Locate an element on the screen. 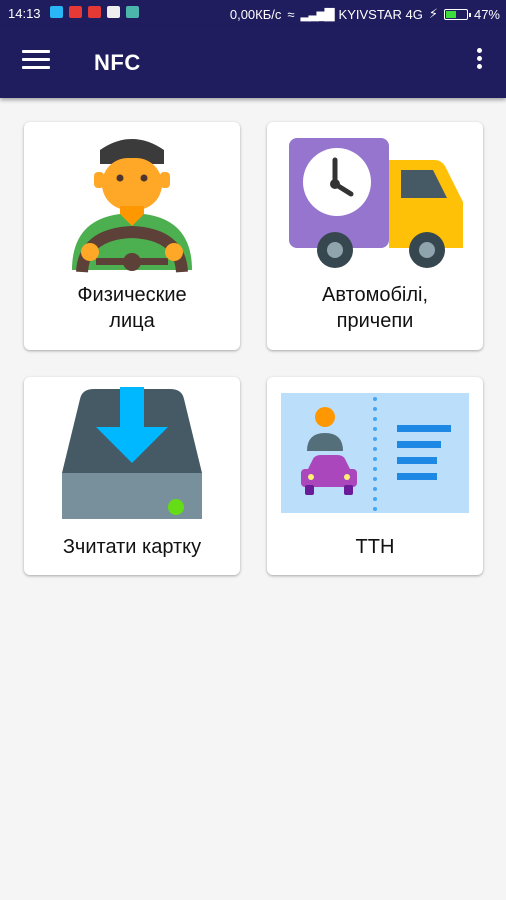 The image size is (506, 900). delivery-truck-icon is located at coordinates (376, 203).